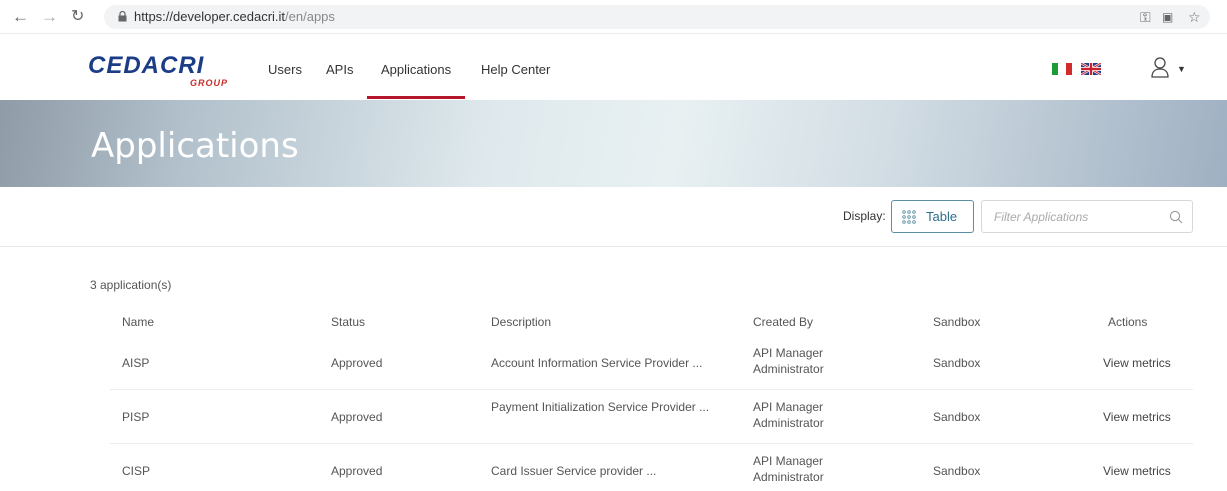 The width and height of the screenshot is (1227, 491). Describe the element at coordinates (122, 16) in the screenshot. I see `lock-icon` at that location.